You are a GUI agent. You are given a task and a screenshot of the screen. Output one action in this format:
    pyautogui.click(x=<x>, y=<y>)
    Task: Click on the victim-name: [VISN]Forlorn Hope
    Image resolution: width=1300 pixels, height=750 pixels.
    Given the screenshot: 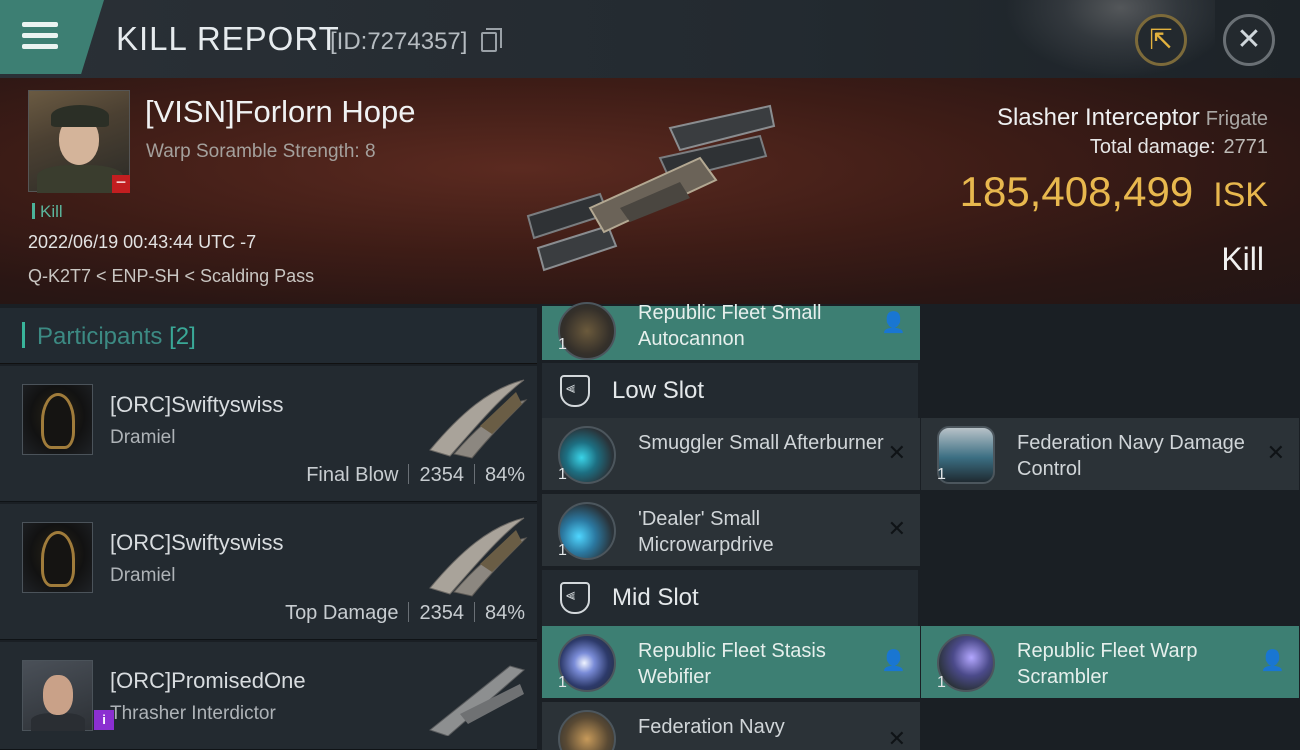 What is the action you would take?
    pyautogui.click(x=280, y=112)
    